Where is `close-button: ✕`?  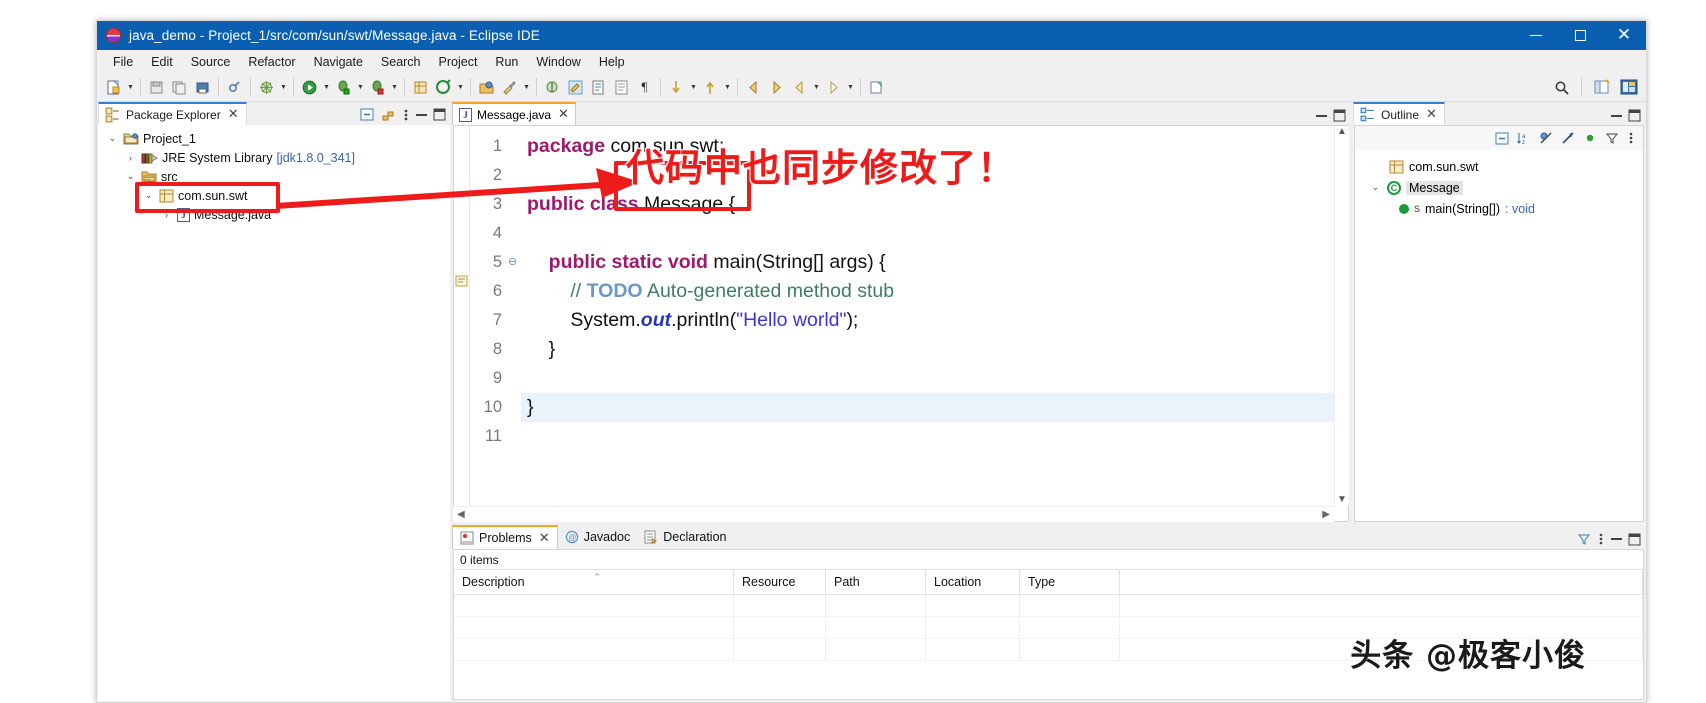
close-button: ✕ is located at coordinates (1624, 35).